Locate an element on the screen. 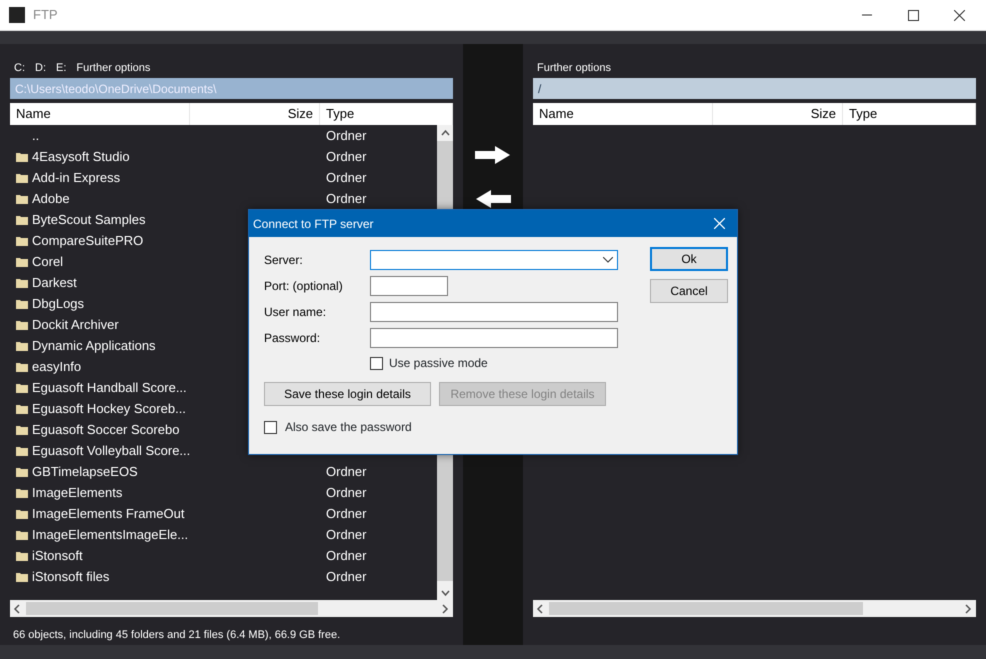 The image size is (986, 659). file-name: Darkest is located at coordinates (54, 282).